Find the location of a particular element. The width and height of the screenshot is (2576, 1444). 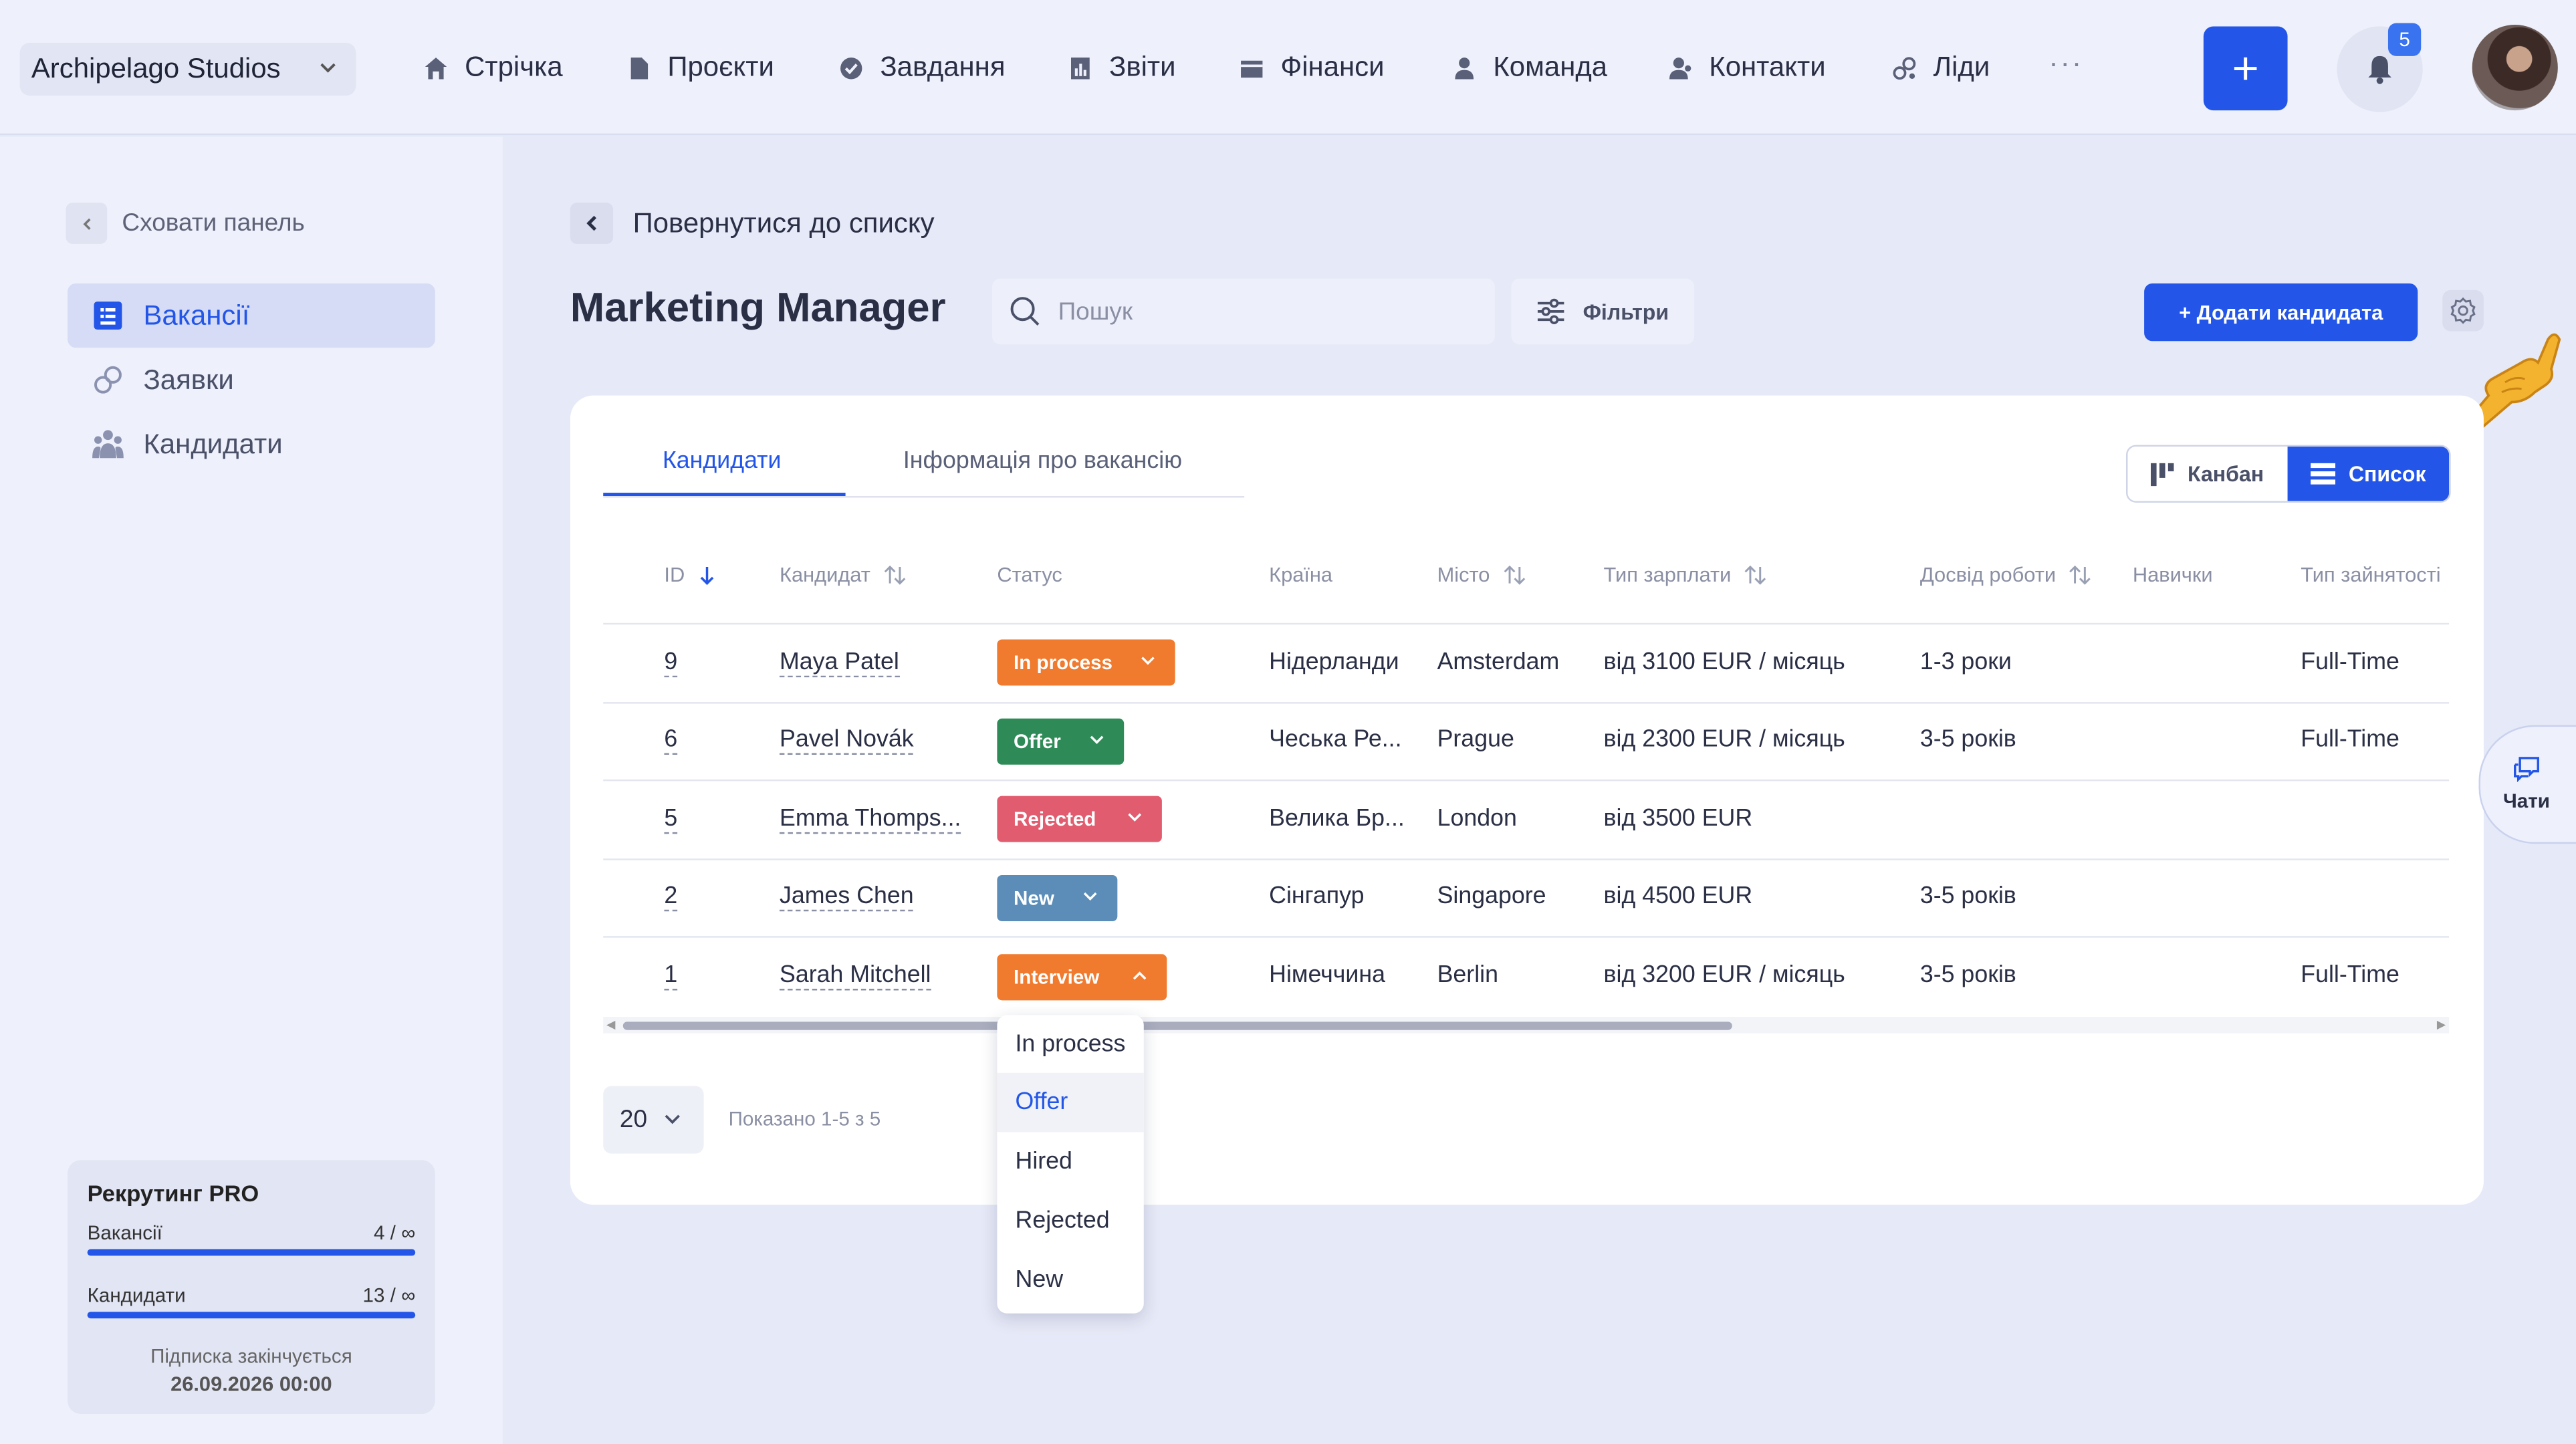

status-option: New is located at coordinates (1070, 1280).